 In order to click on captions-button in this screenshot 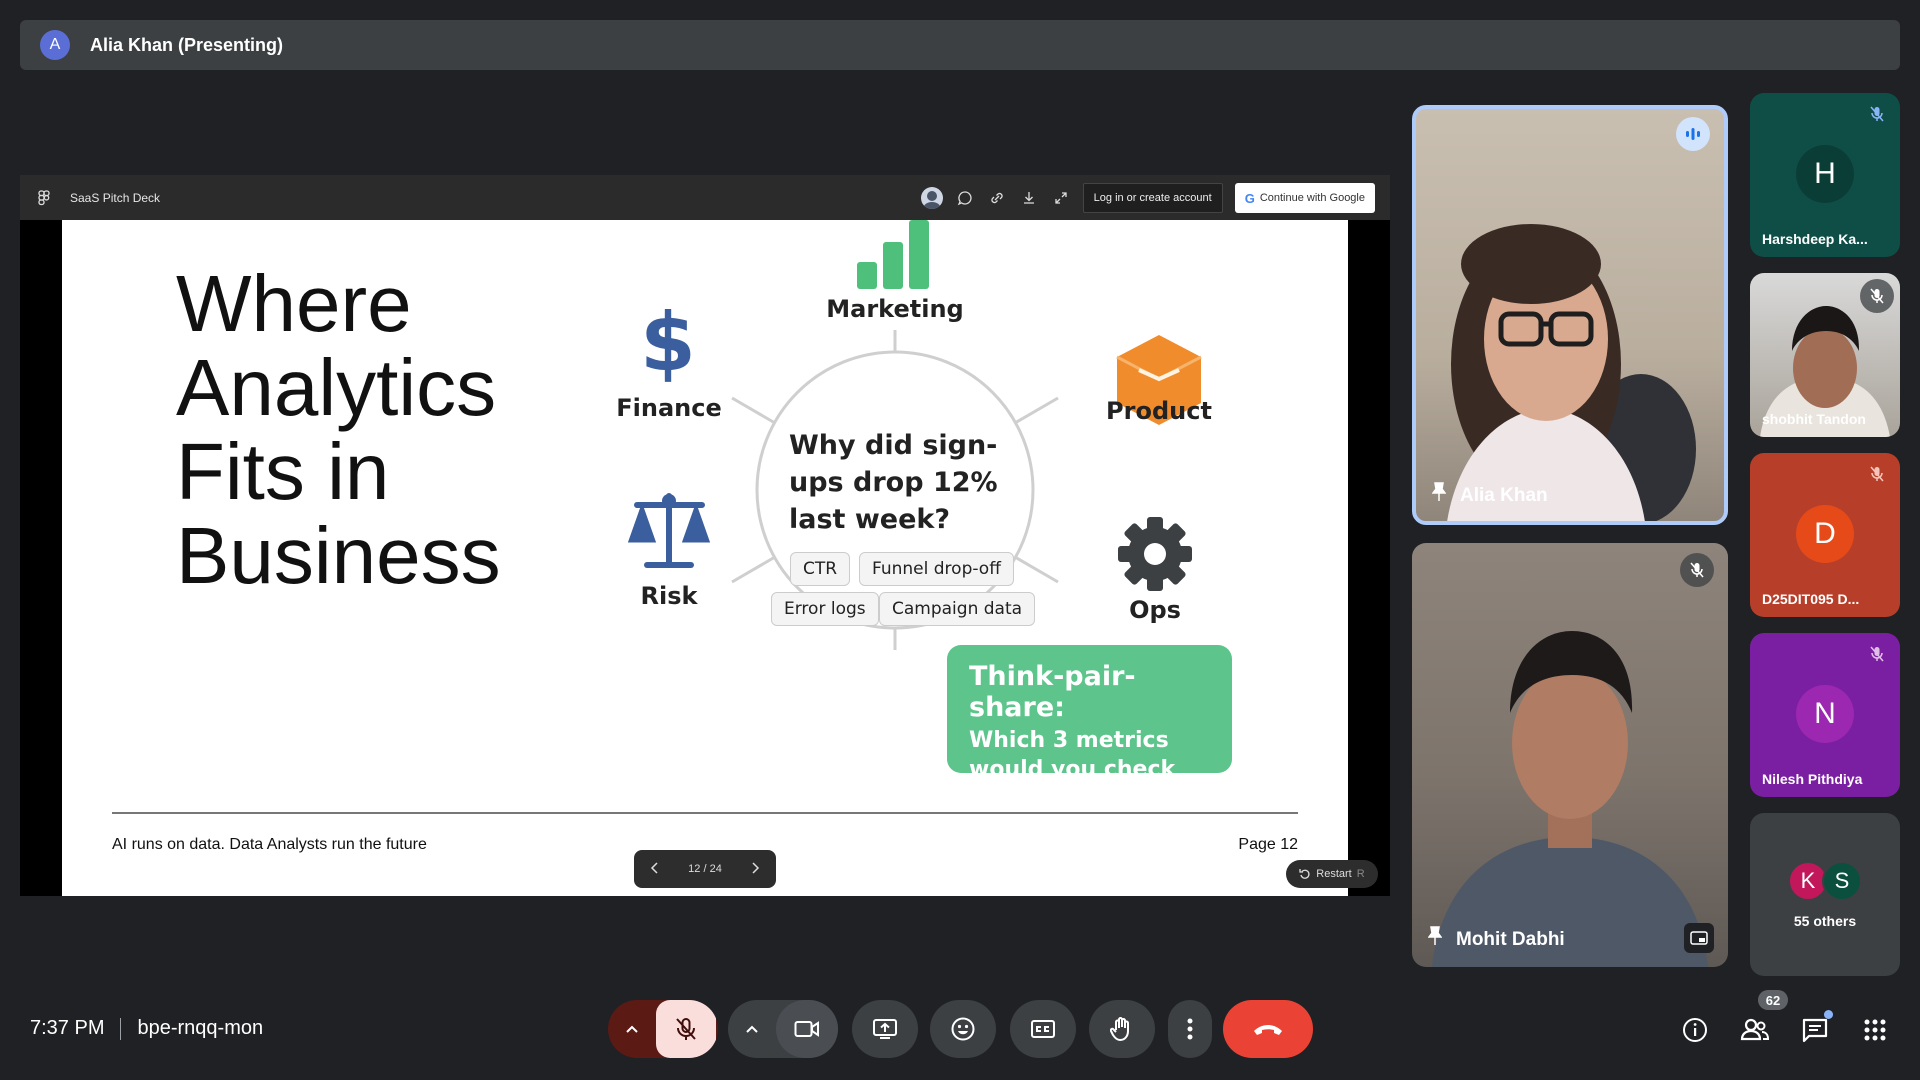, I will do `click(1043, 1029)`.